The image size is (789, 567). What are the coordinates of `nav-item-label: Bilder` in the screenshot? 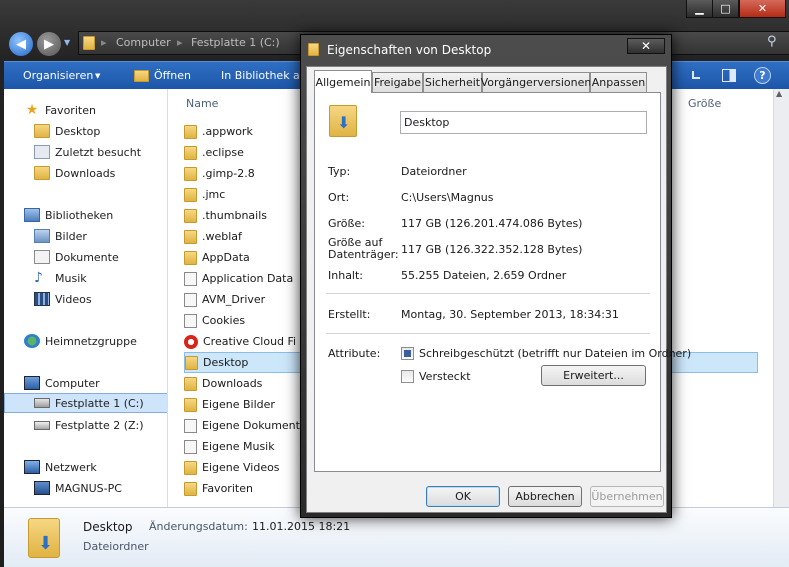 It's located at (71, 236).